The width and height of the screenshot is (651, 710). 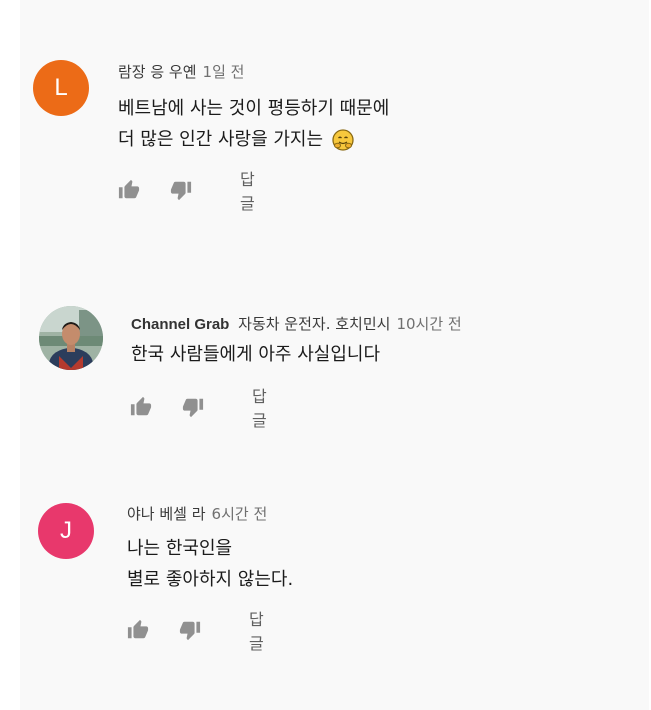 What do you see at coordinates (210, 579) in the screenshot?
I see `comment-line: 별로 좋아하지 않는다.` at bounding box center [210, 579].